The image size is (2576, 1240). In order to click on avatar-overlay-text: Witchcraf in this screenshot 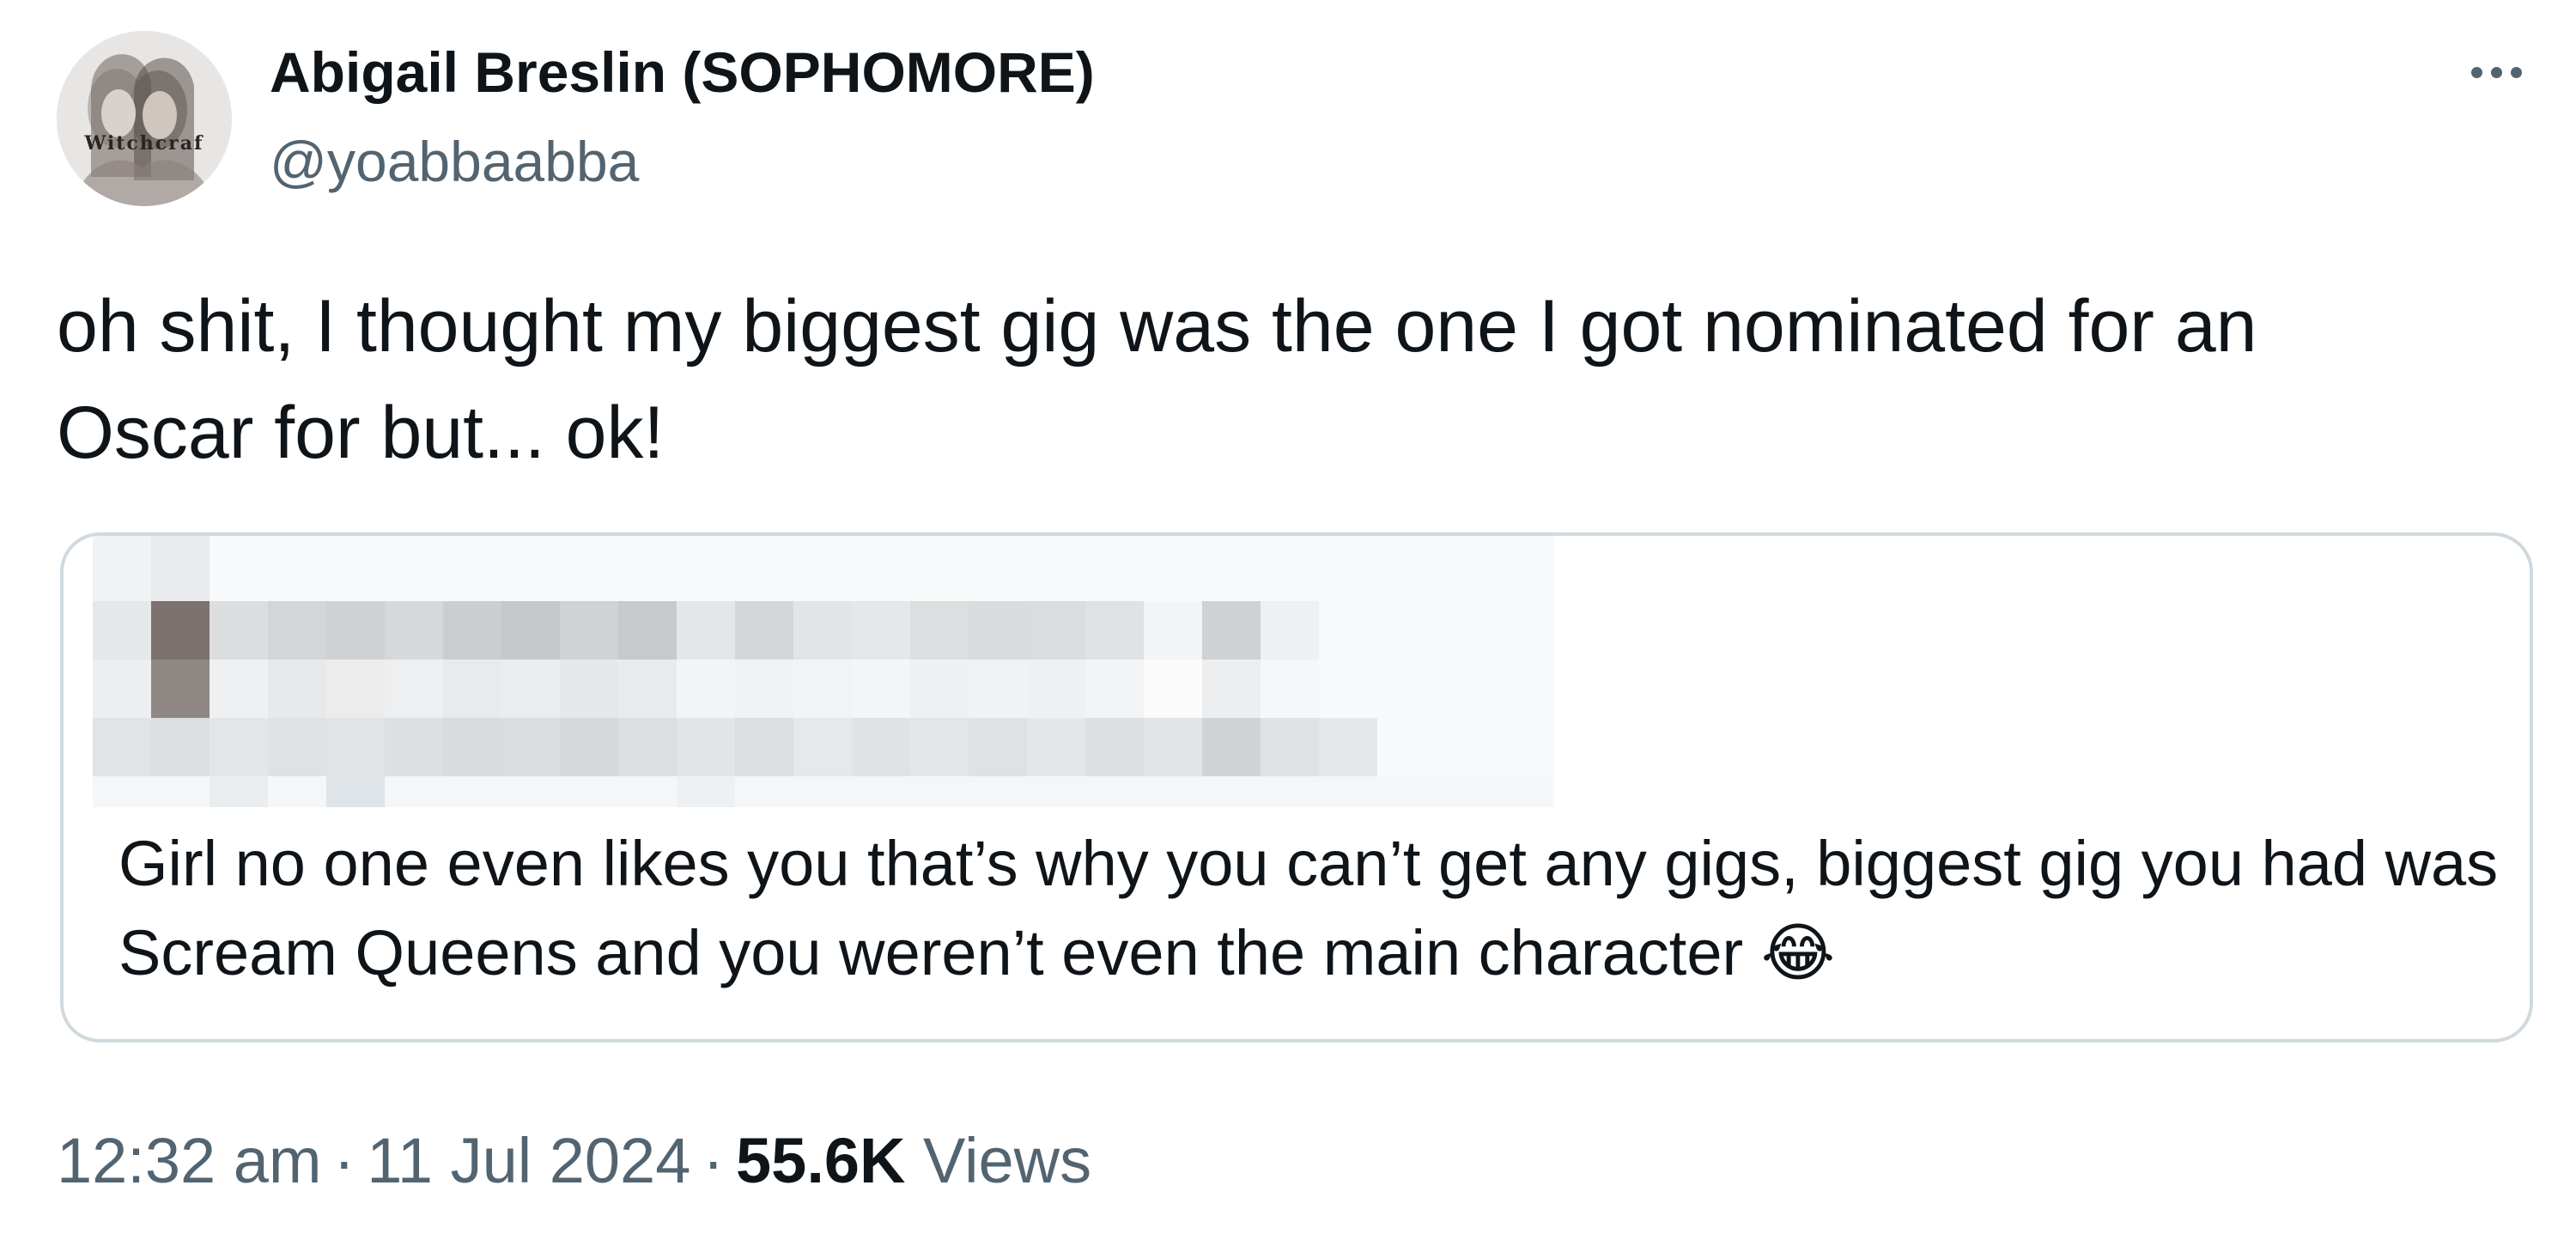, I will do `click(144, 144)`.